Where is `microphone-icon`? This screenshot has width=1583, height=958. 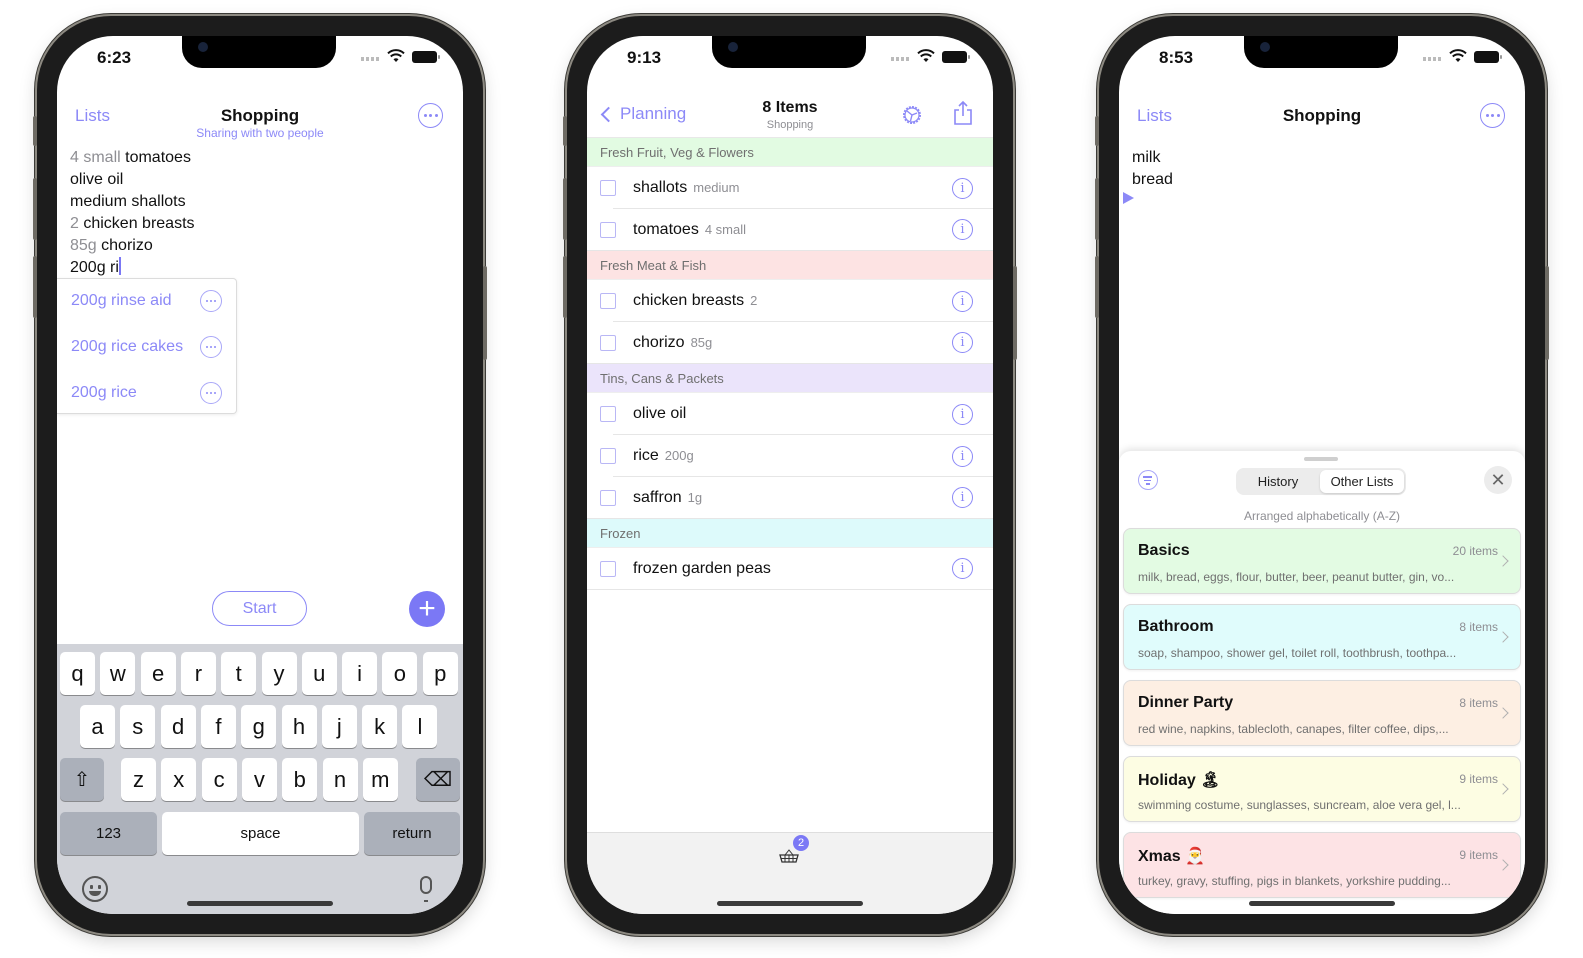
microphone-icon is located at coordinates (426, 889).